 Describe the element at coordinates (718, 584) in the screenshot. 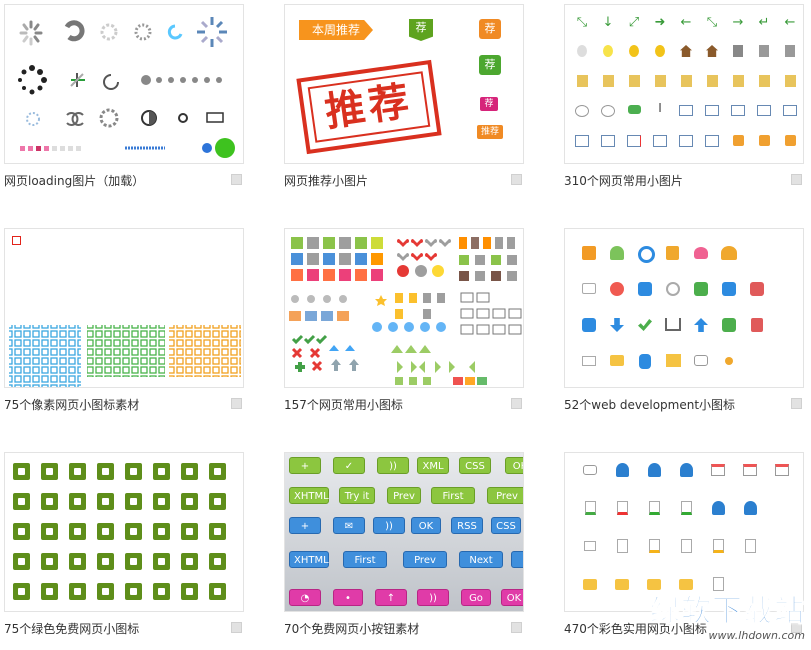

I see `doc-icon` at that location.